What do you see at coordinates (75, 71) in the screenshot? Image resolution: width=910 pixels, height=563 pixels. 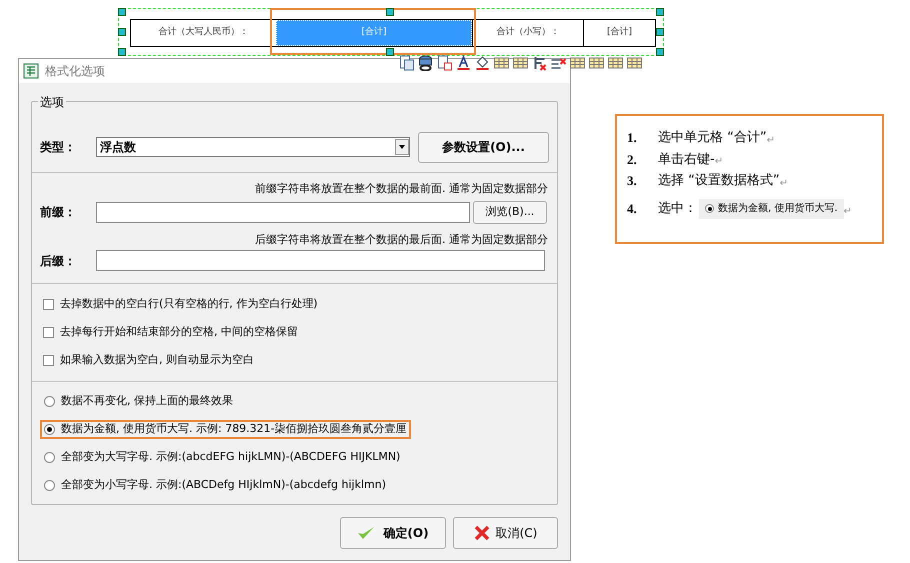 I see `window-title: 格式化选项` at bounding box center [75, 71].